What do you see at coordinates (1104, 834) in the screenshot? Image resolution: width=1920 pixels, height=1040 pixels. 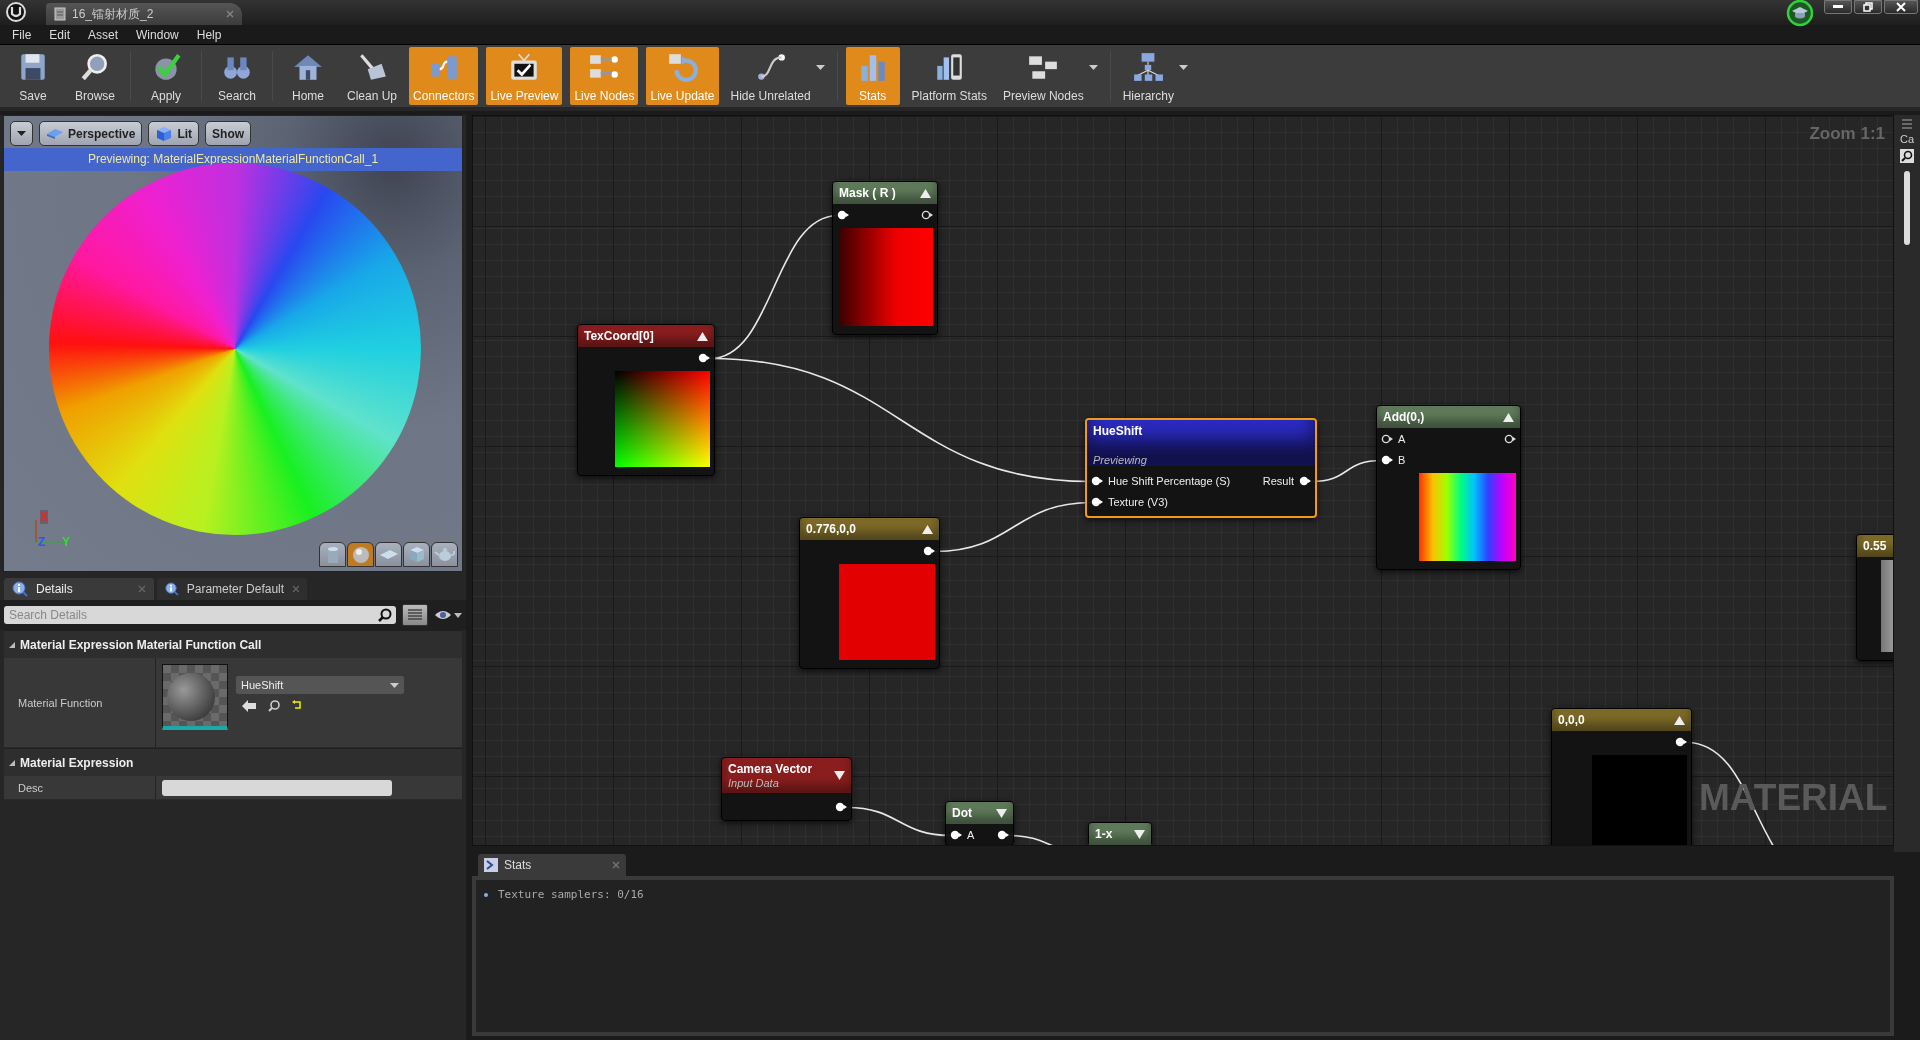 I see `node-title: 1-x` at bounding box center [1104, 834].